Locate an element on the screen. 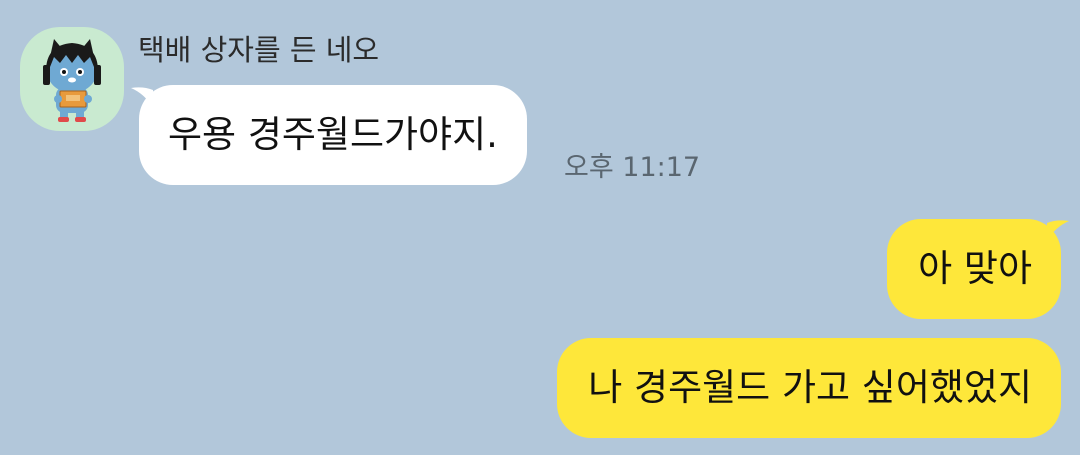 This screenshot has height=455, width=1080. message-timestamp: 오후 11:17 is located at coordinates (632, 167).